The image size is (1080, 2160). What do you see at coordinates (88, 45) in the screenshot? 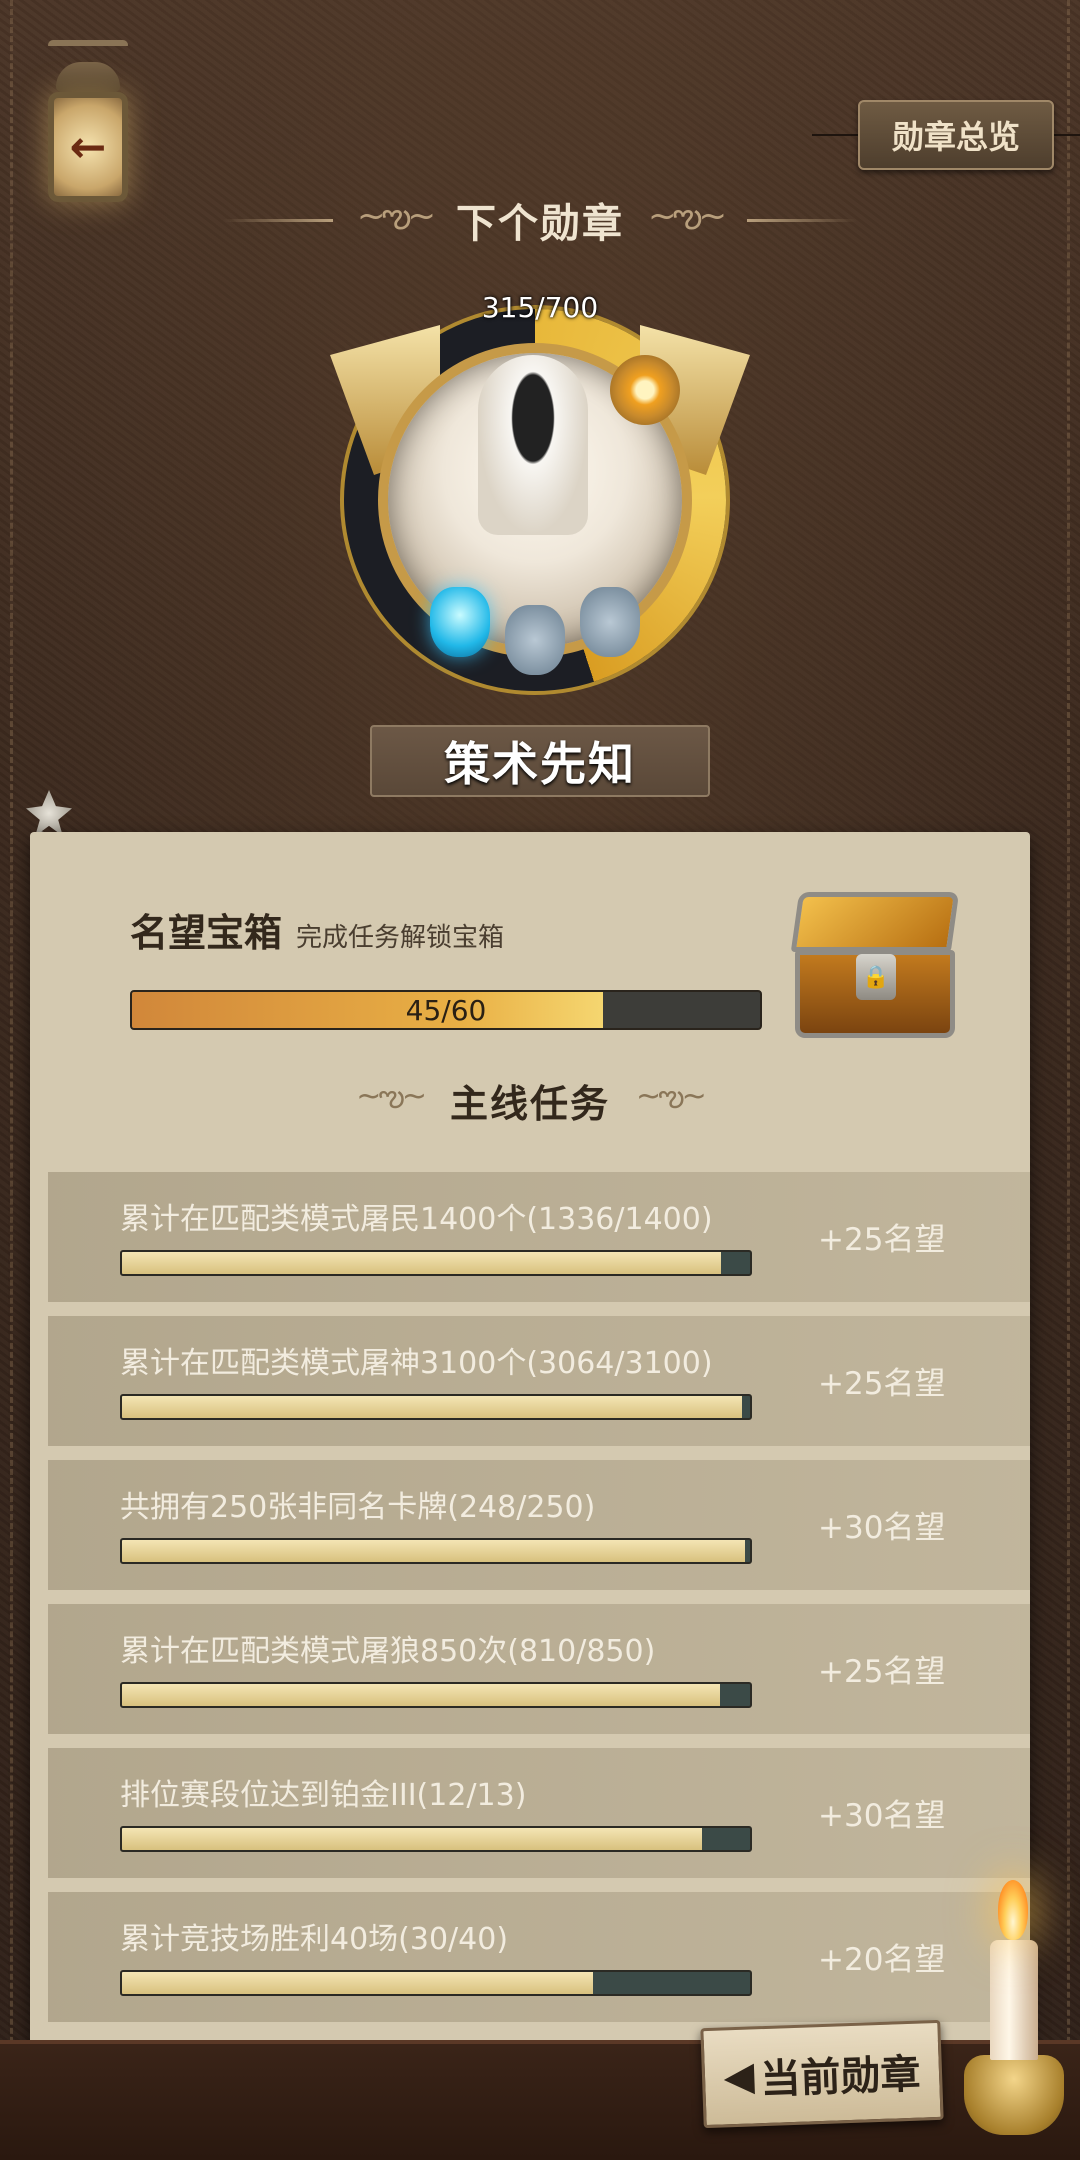
I see `lantern-hook` at bounding box center [88, 45].